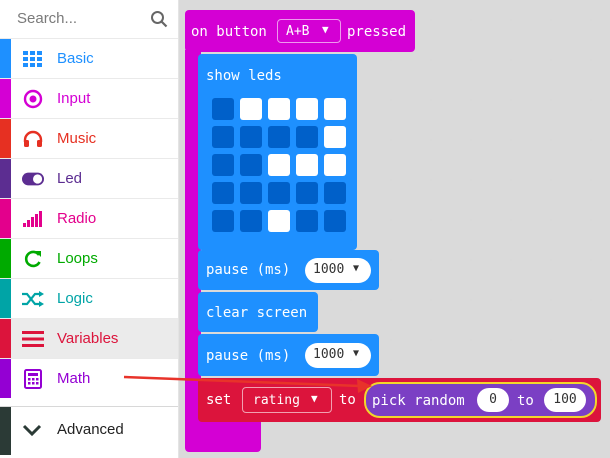  Describe the element at coordinates (33, 219) in the screenshot. I see `signal-bars-icon` at that location.